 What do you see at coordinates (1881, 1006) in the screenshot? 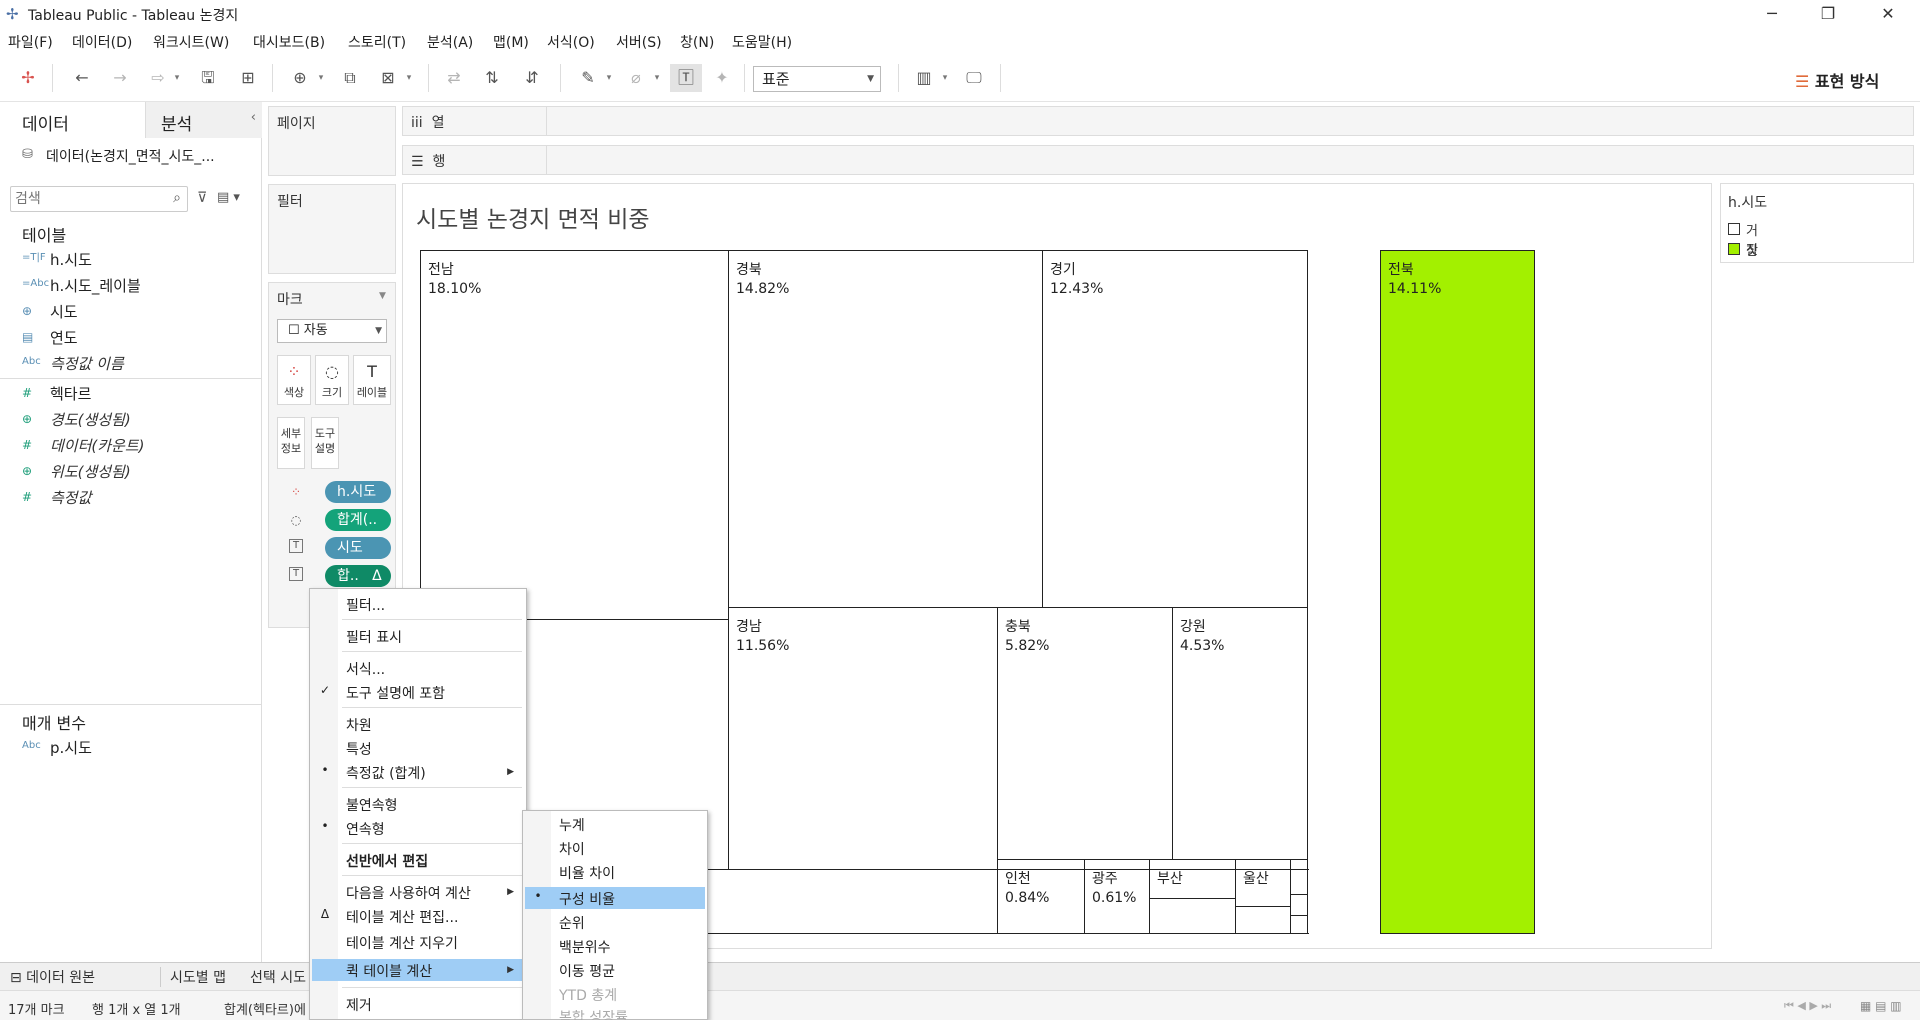
I see `view-toggle-icons: ▦ ▤ ▥` at bounding box center [1881, 1006].